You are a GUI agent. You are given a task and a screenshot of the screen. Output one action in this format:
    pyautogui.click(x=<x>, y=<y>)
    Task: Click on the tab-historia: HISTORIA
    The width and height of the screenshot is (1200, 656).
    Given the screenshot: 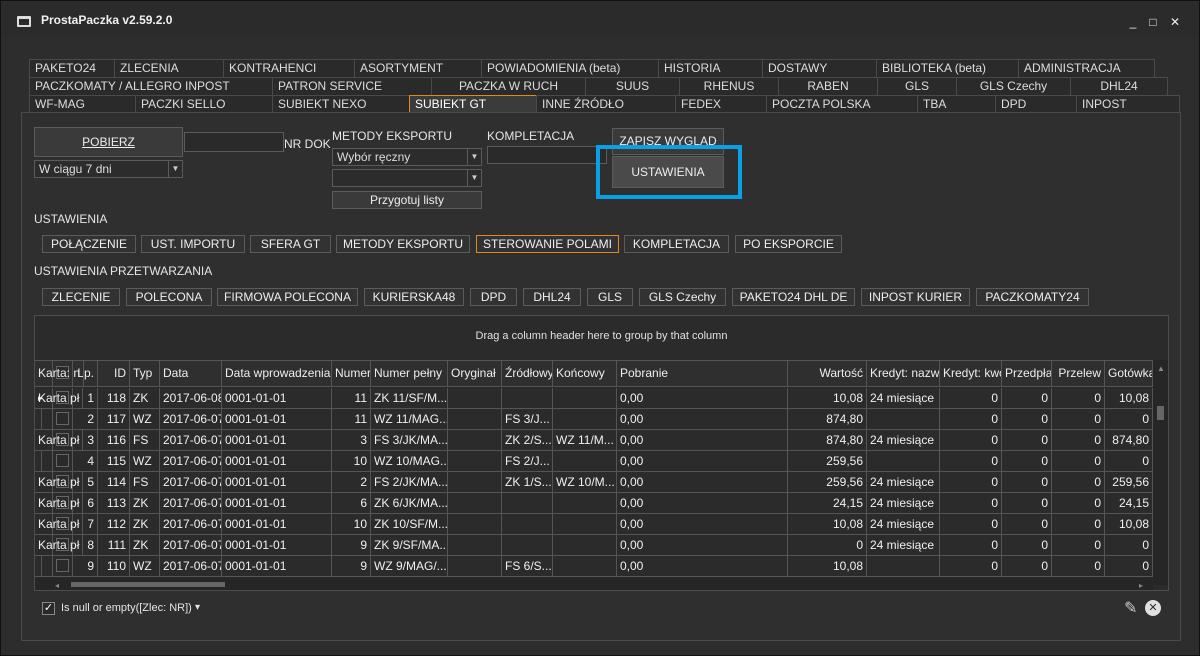 What is the action you would take?
    pyautogui.click(x=710, y=68)
    